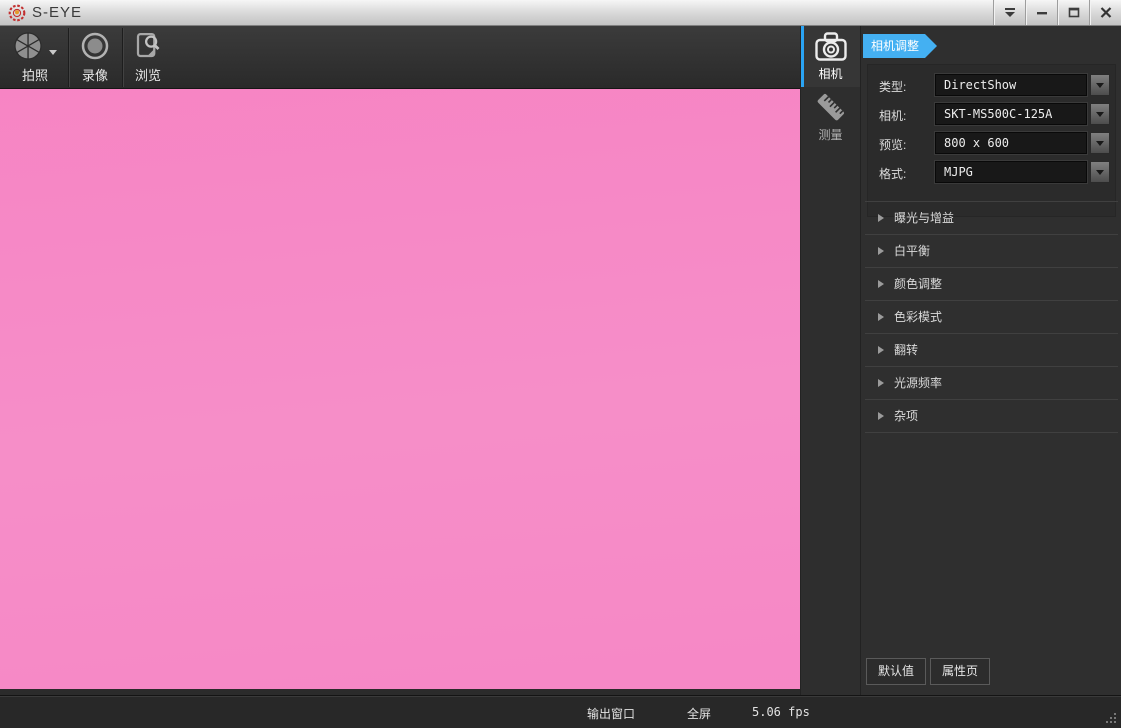  Describe the element at coordinates (960, 671) in the screenshot. I see `properties-button: 属性页` at that location.